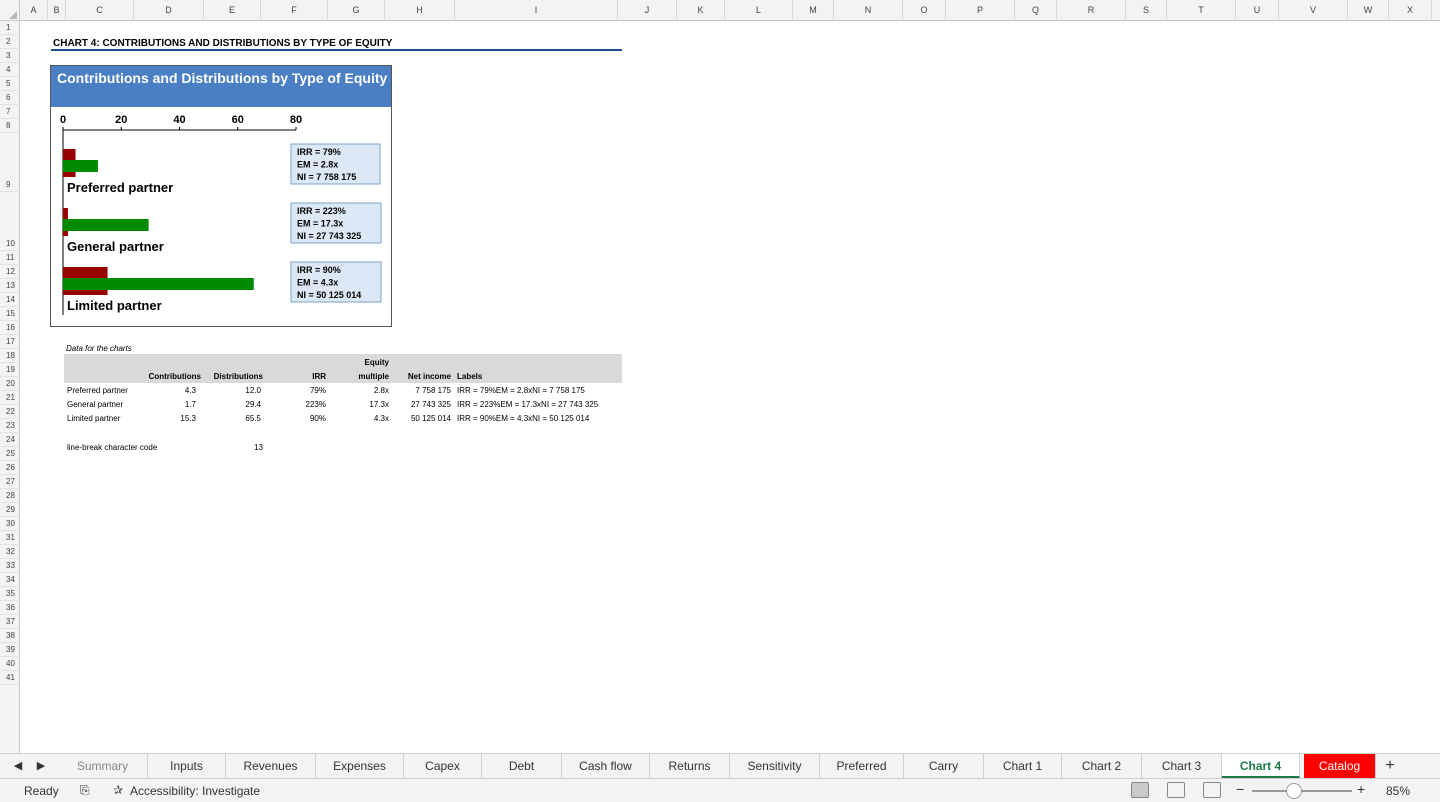 The height and width of the screenshot is (802, 1440). Describe the element at coordinates (1146, 10) in the screenshot. I see `column-header-s: S` at that location.